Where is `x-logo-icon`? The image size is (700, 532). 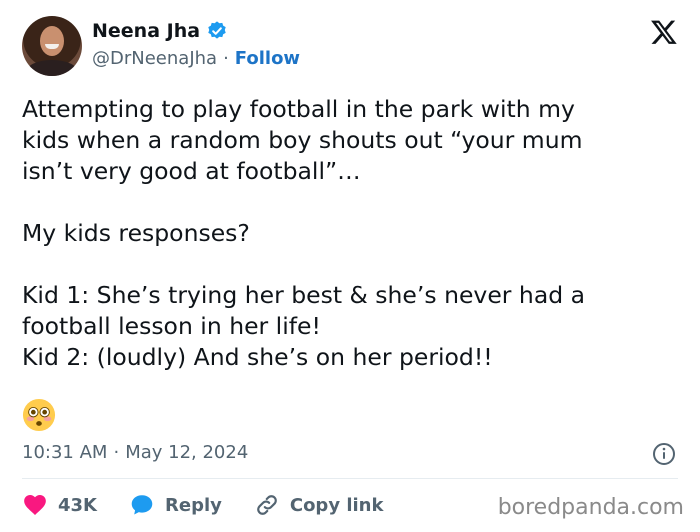
x-logo-icon is located at coordinates (664, 32).